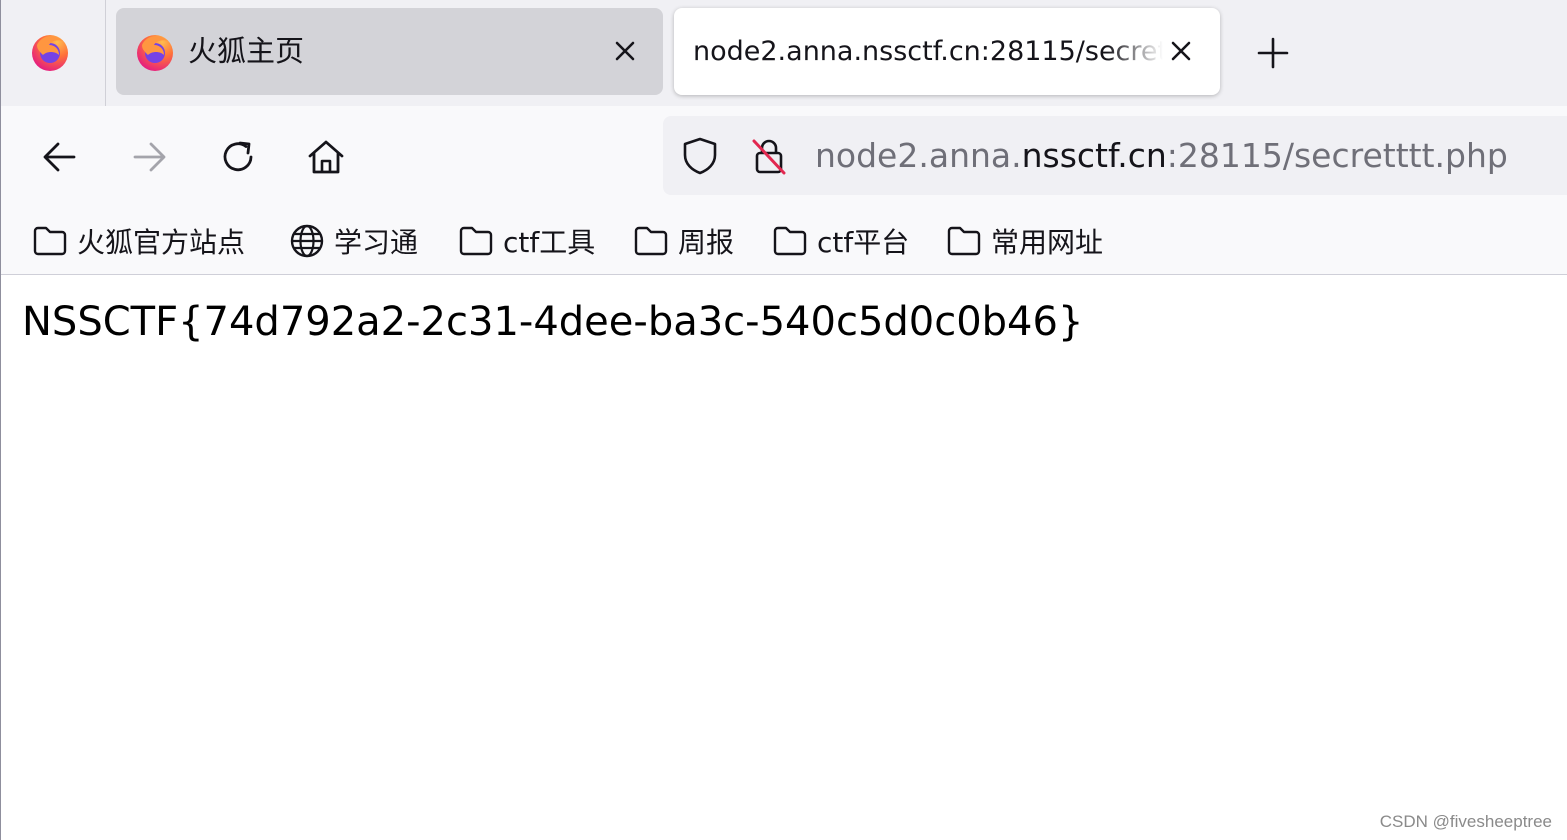 This screenshot has height=840, width=1567. I want to click on url-suffix: :28115/secretttt.php, so click(1337, 155).